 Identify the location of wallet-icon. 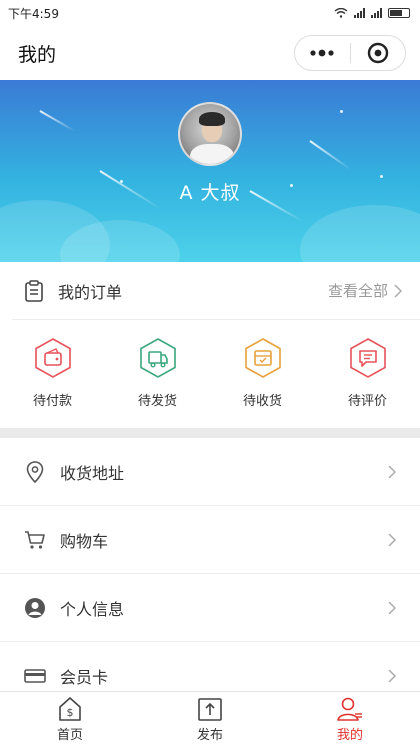
(52, 358).